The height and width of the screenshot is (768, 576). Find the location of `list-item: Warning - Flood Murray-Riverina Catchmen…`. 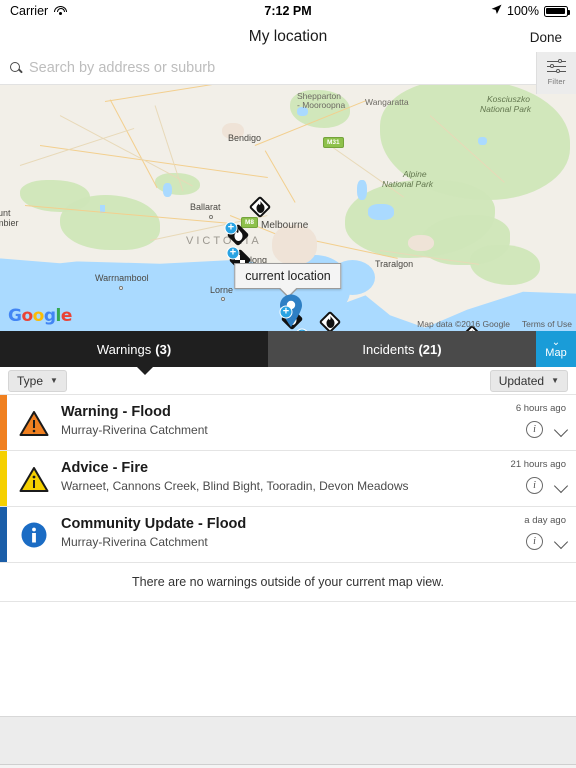

list-item: Warning - Flood Murray-Riverina Catchmen… is located at coordinates (288, 423).